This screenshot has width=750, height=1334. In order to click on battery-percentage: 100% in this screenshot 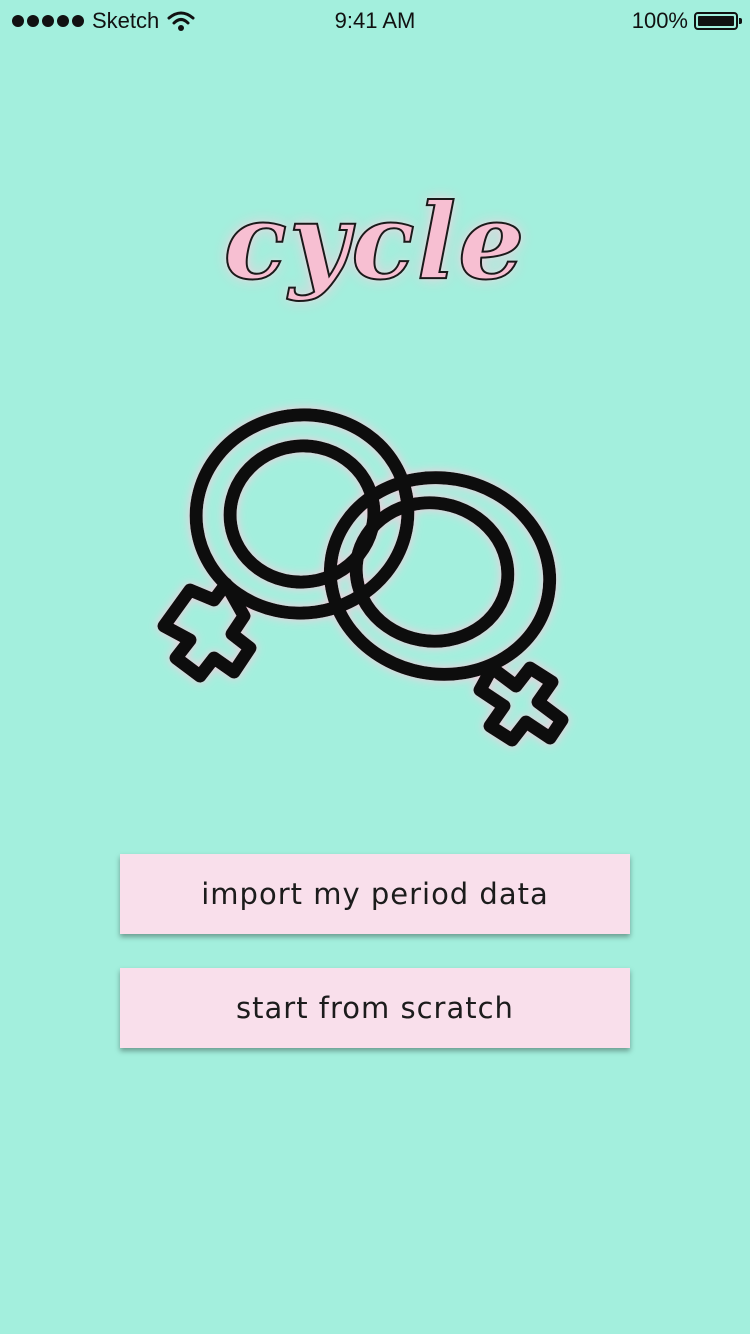, I will do `click(659, 20)`.